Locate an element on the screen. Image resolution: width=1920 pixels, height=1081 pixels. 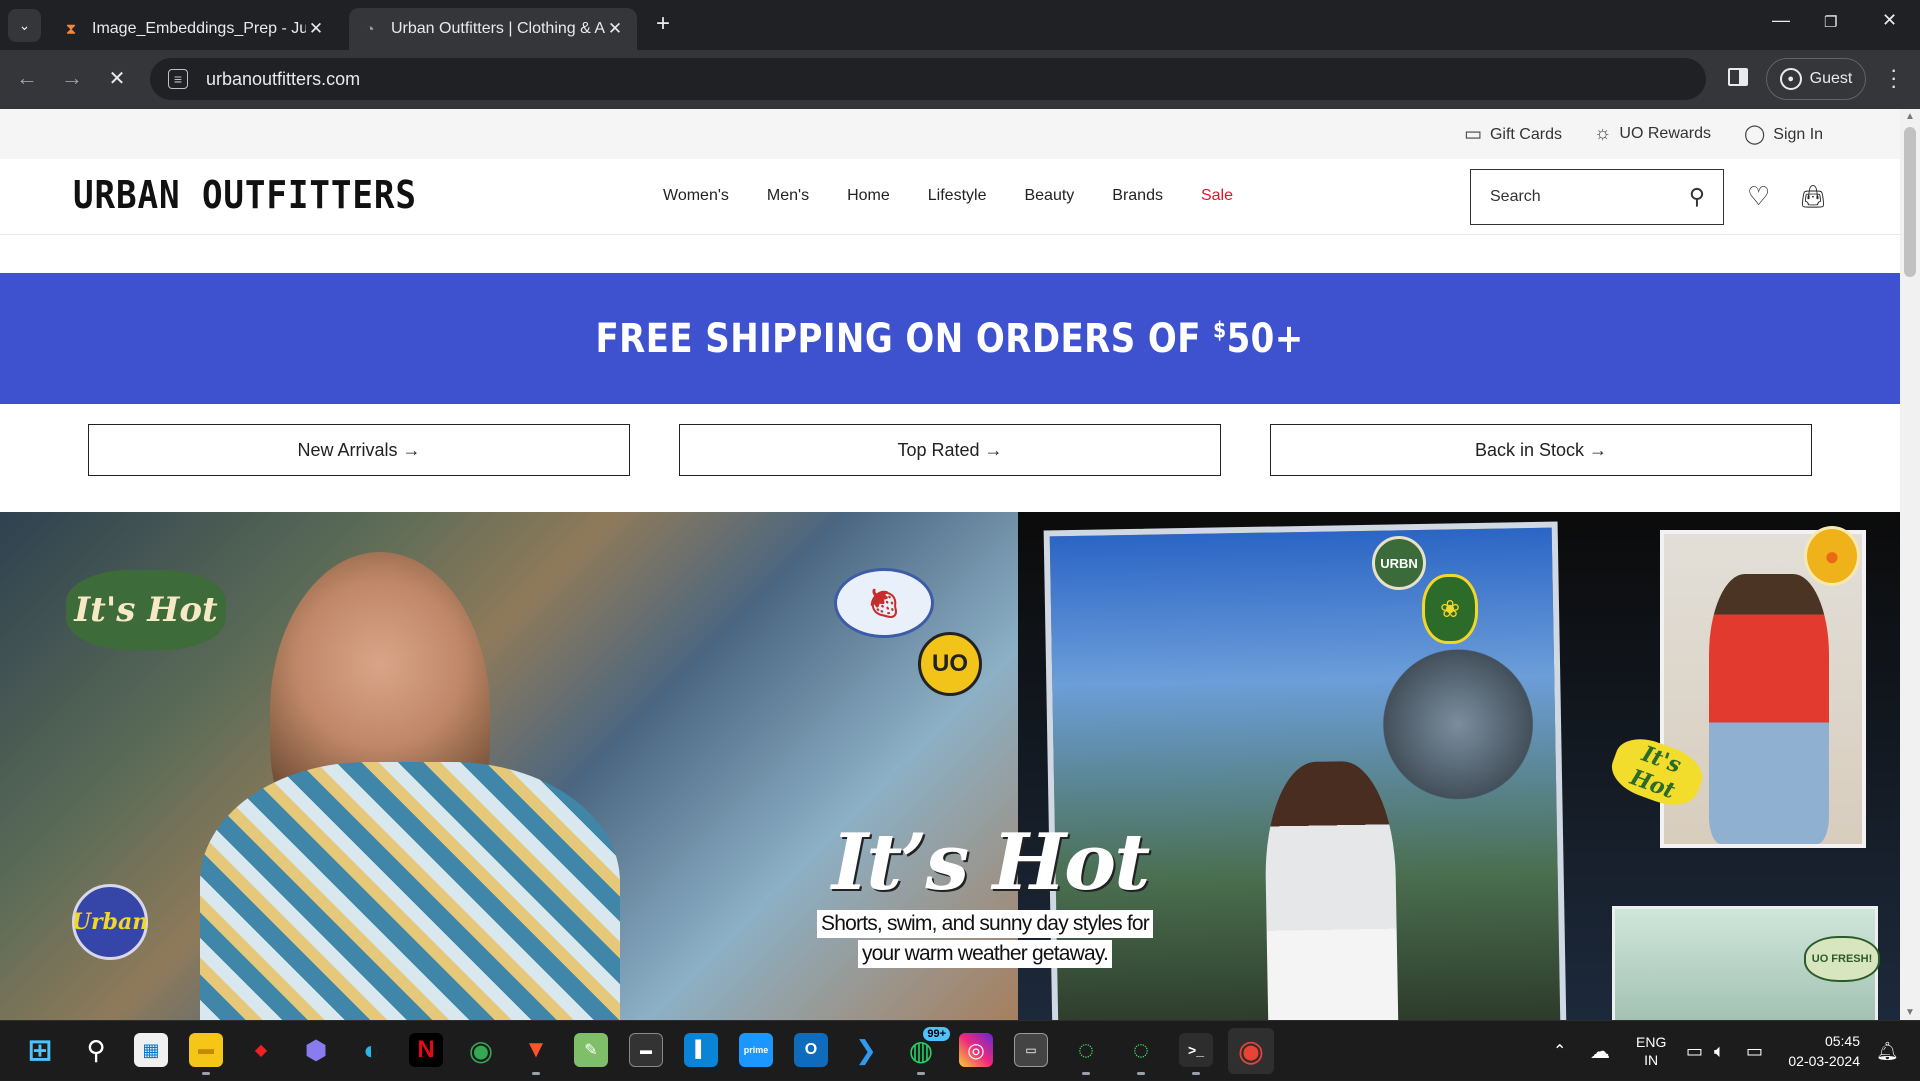
gift-card-icon: ▭ is located at coordinates (1473, 134).